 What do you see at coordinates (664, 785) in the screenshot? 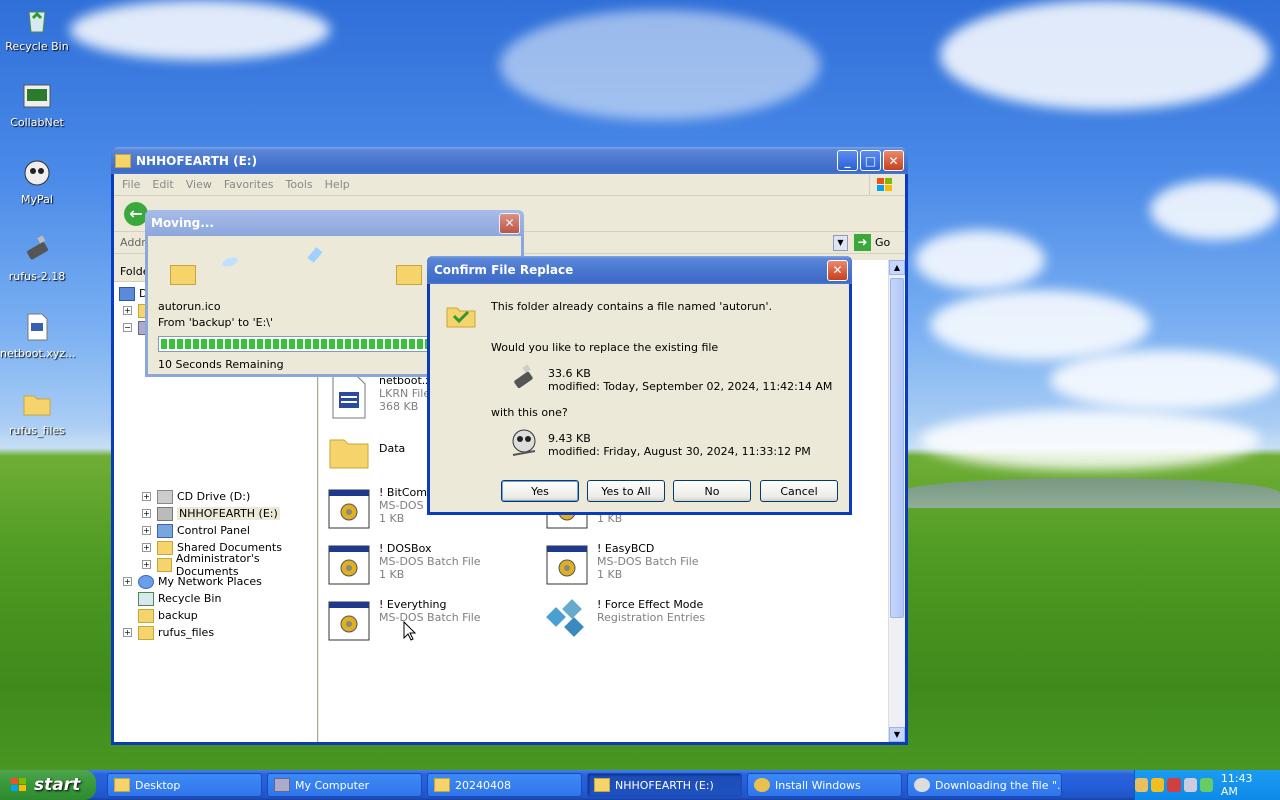
I see `task-nhhofearth: NHHOFEARTH (E:)` at bounding box center [664, 785].